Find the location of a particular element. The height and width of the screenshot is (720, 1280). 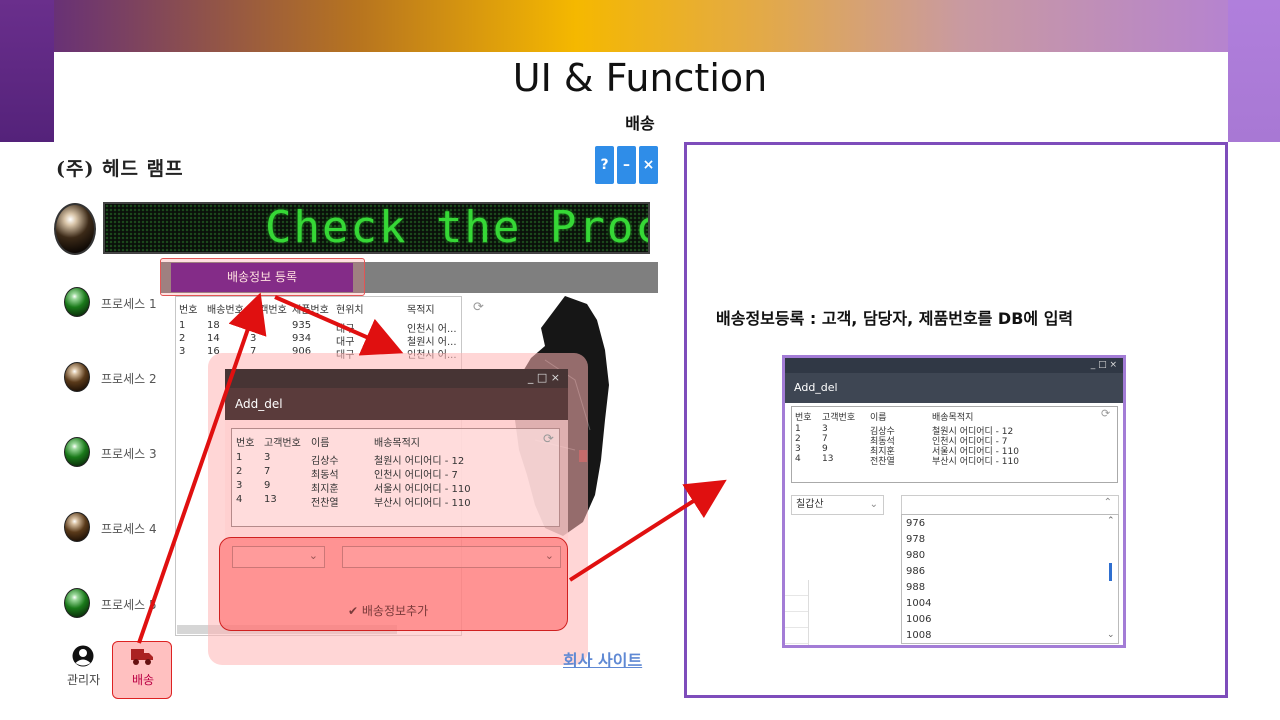

arrow-dialog-to-panel is located at coordinates (647, 530).